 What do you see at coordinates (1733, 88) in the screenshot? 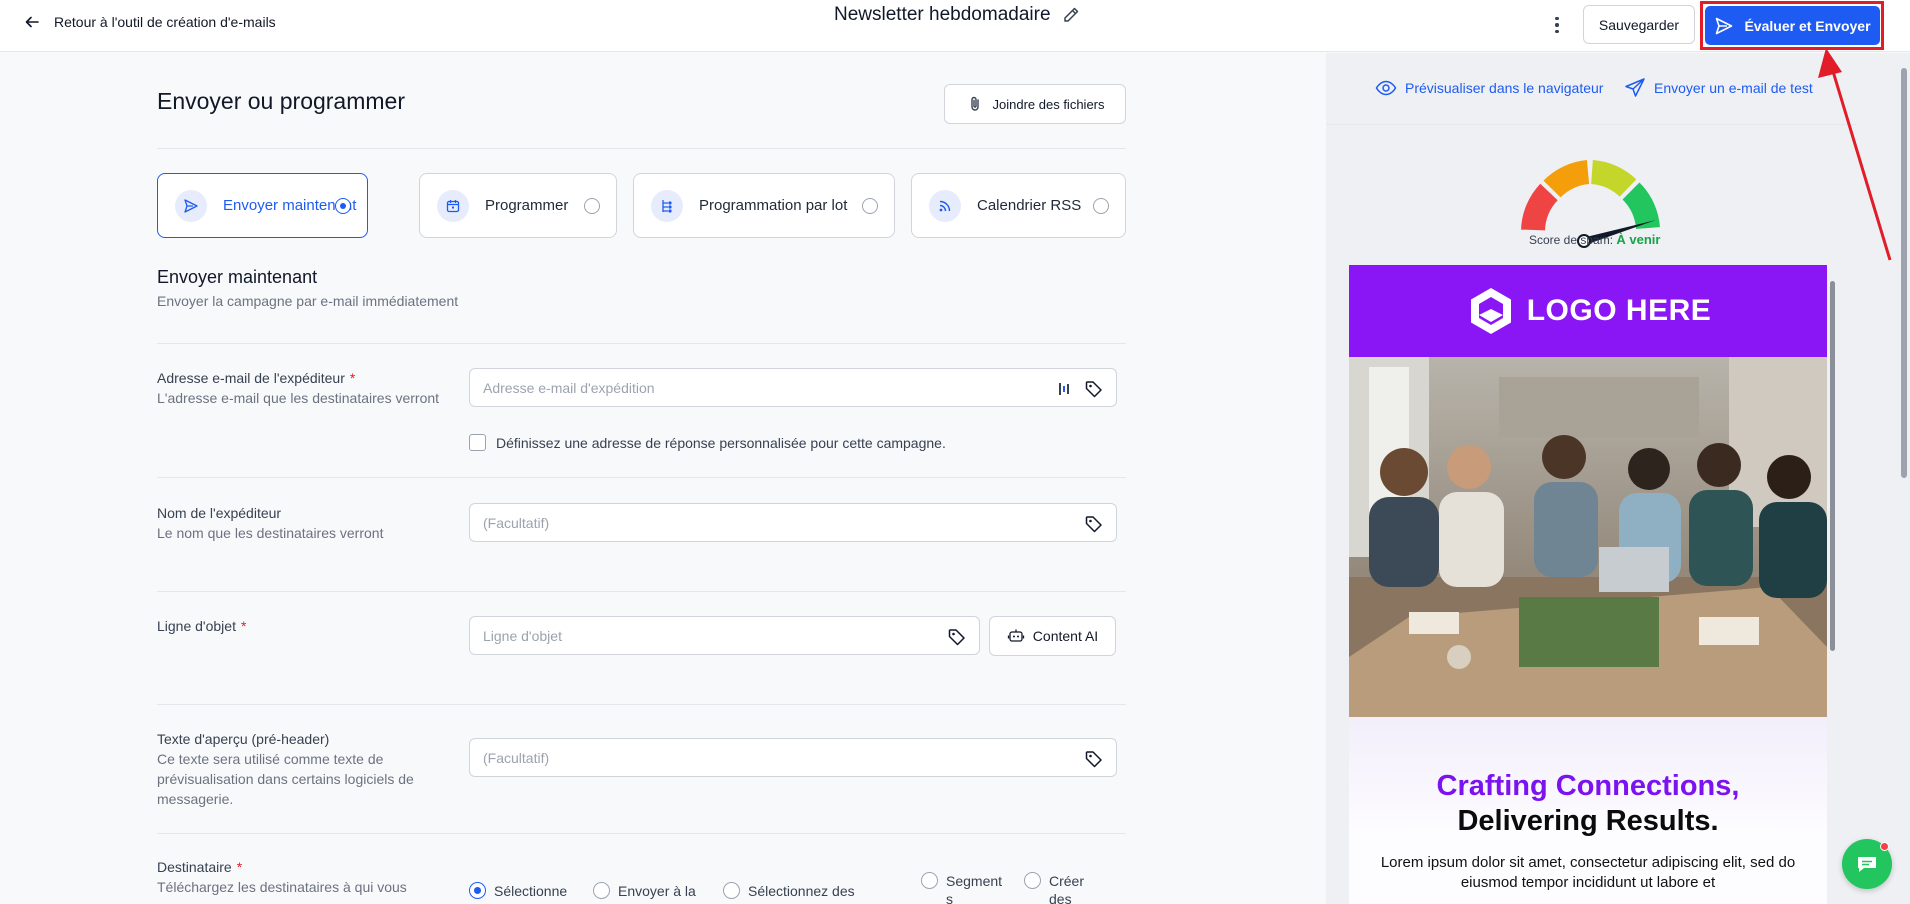
I see `send-test-email-label: Envoyer un e-mail de test` at bounding box center [1733, 88].